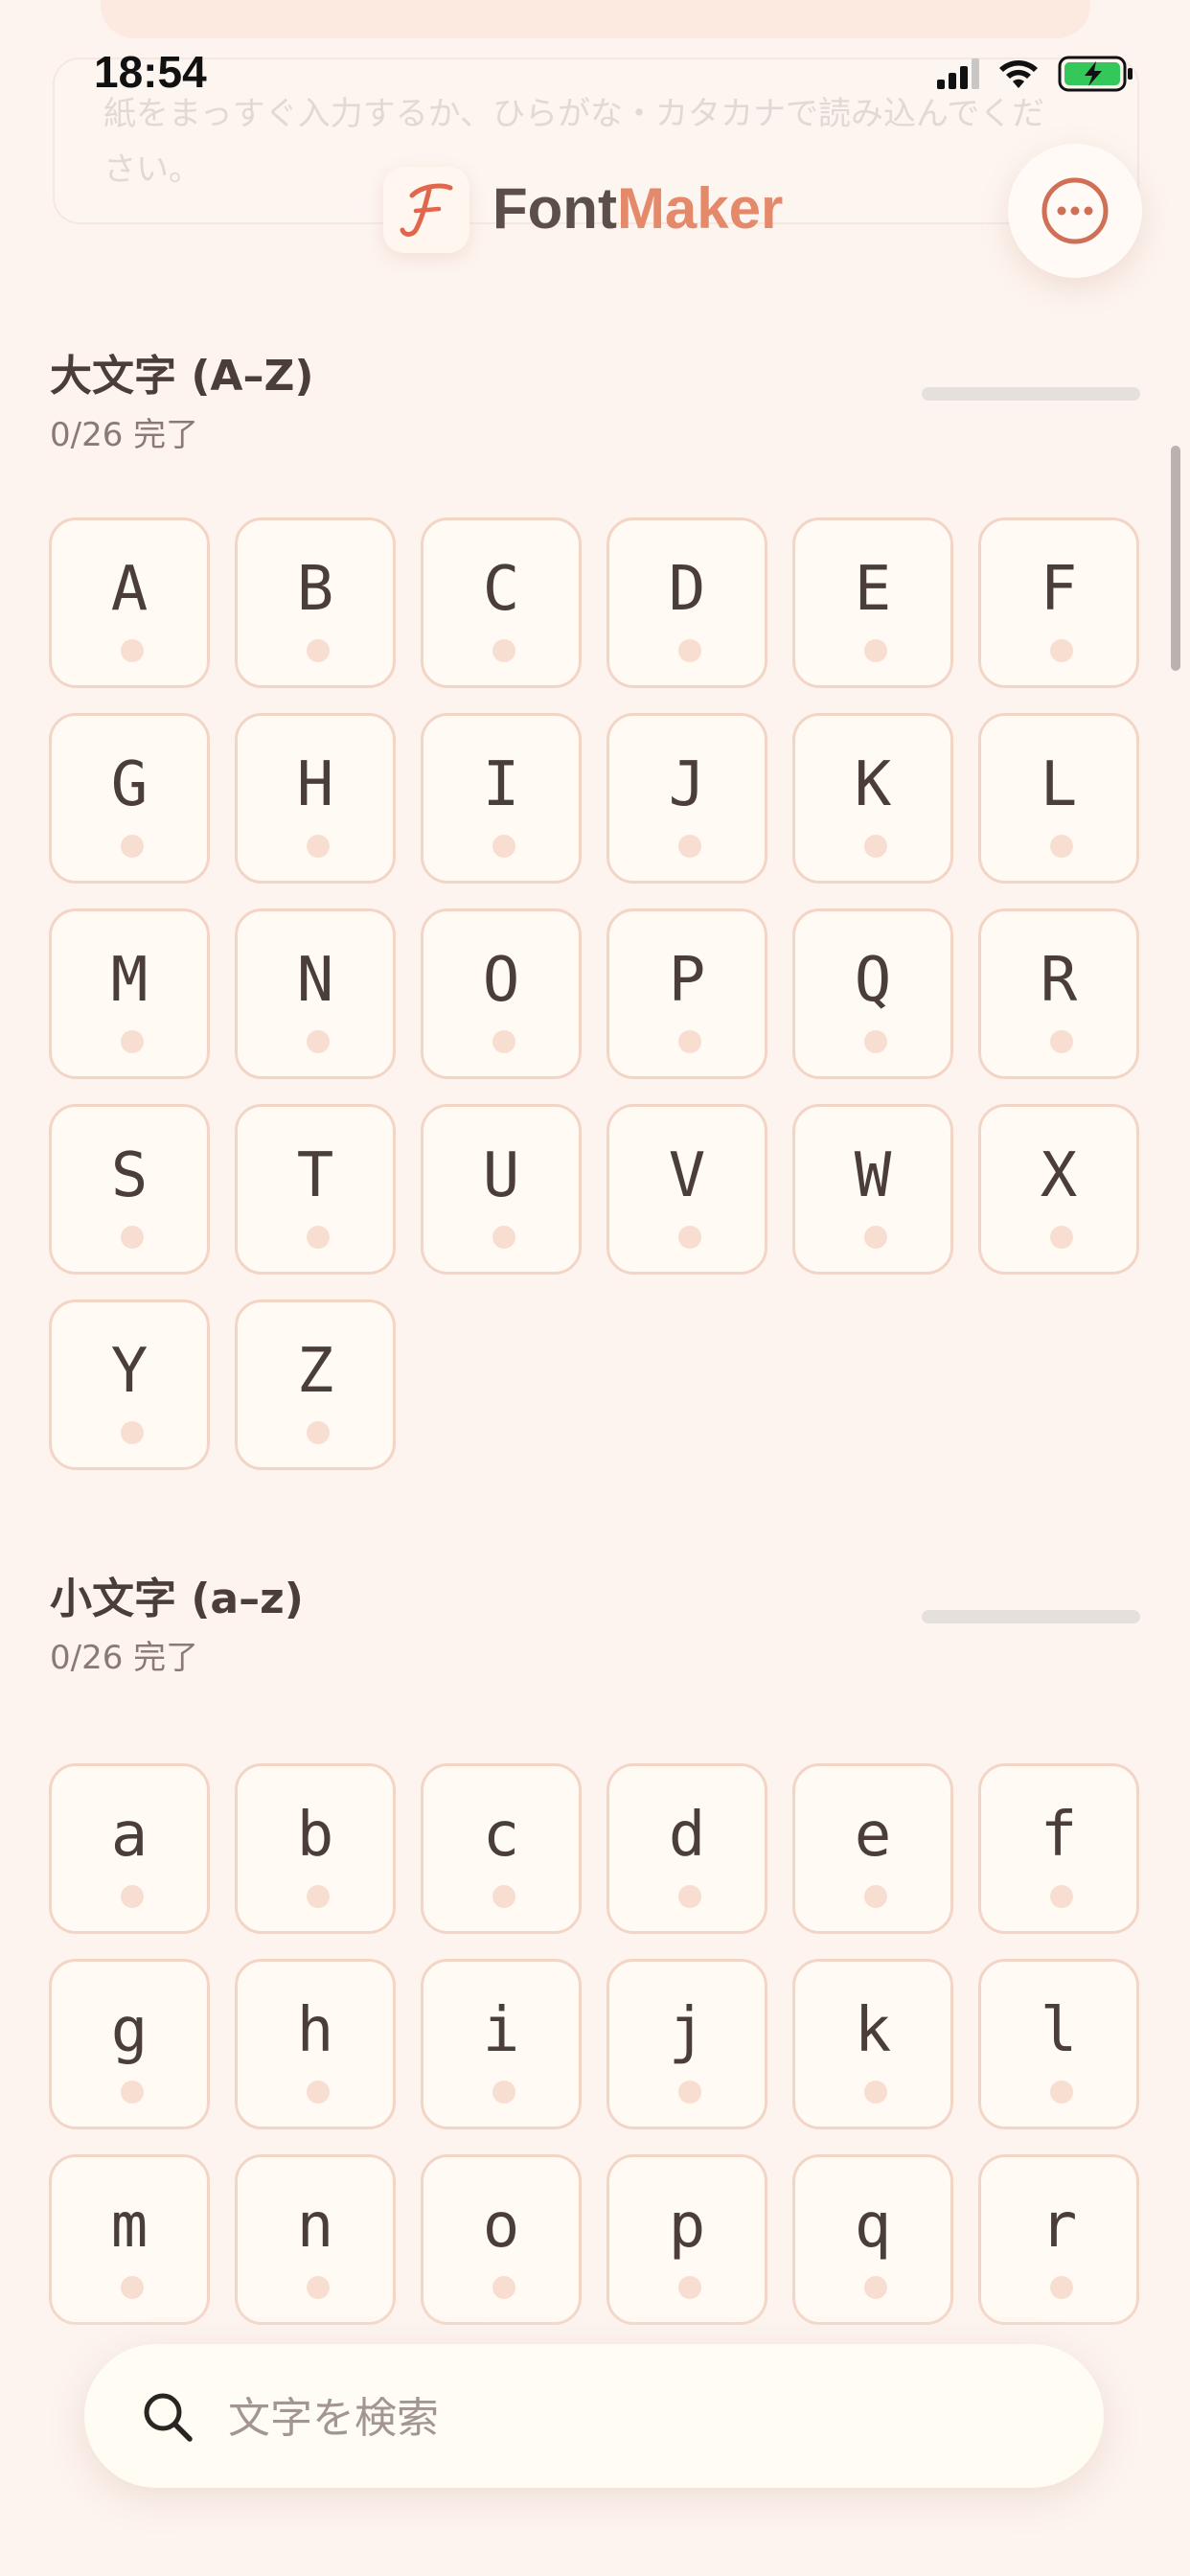 Image resolution: width=1190 pixels, height=2576 pixels. What do you see at coordinates (316, 993) in the screenshot?
I see `uppercase-character-tile: N` at bounding box center [316, 993].